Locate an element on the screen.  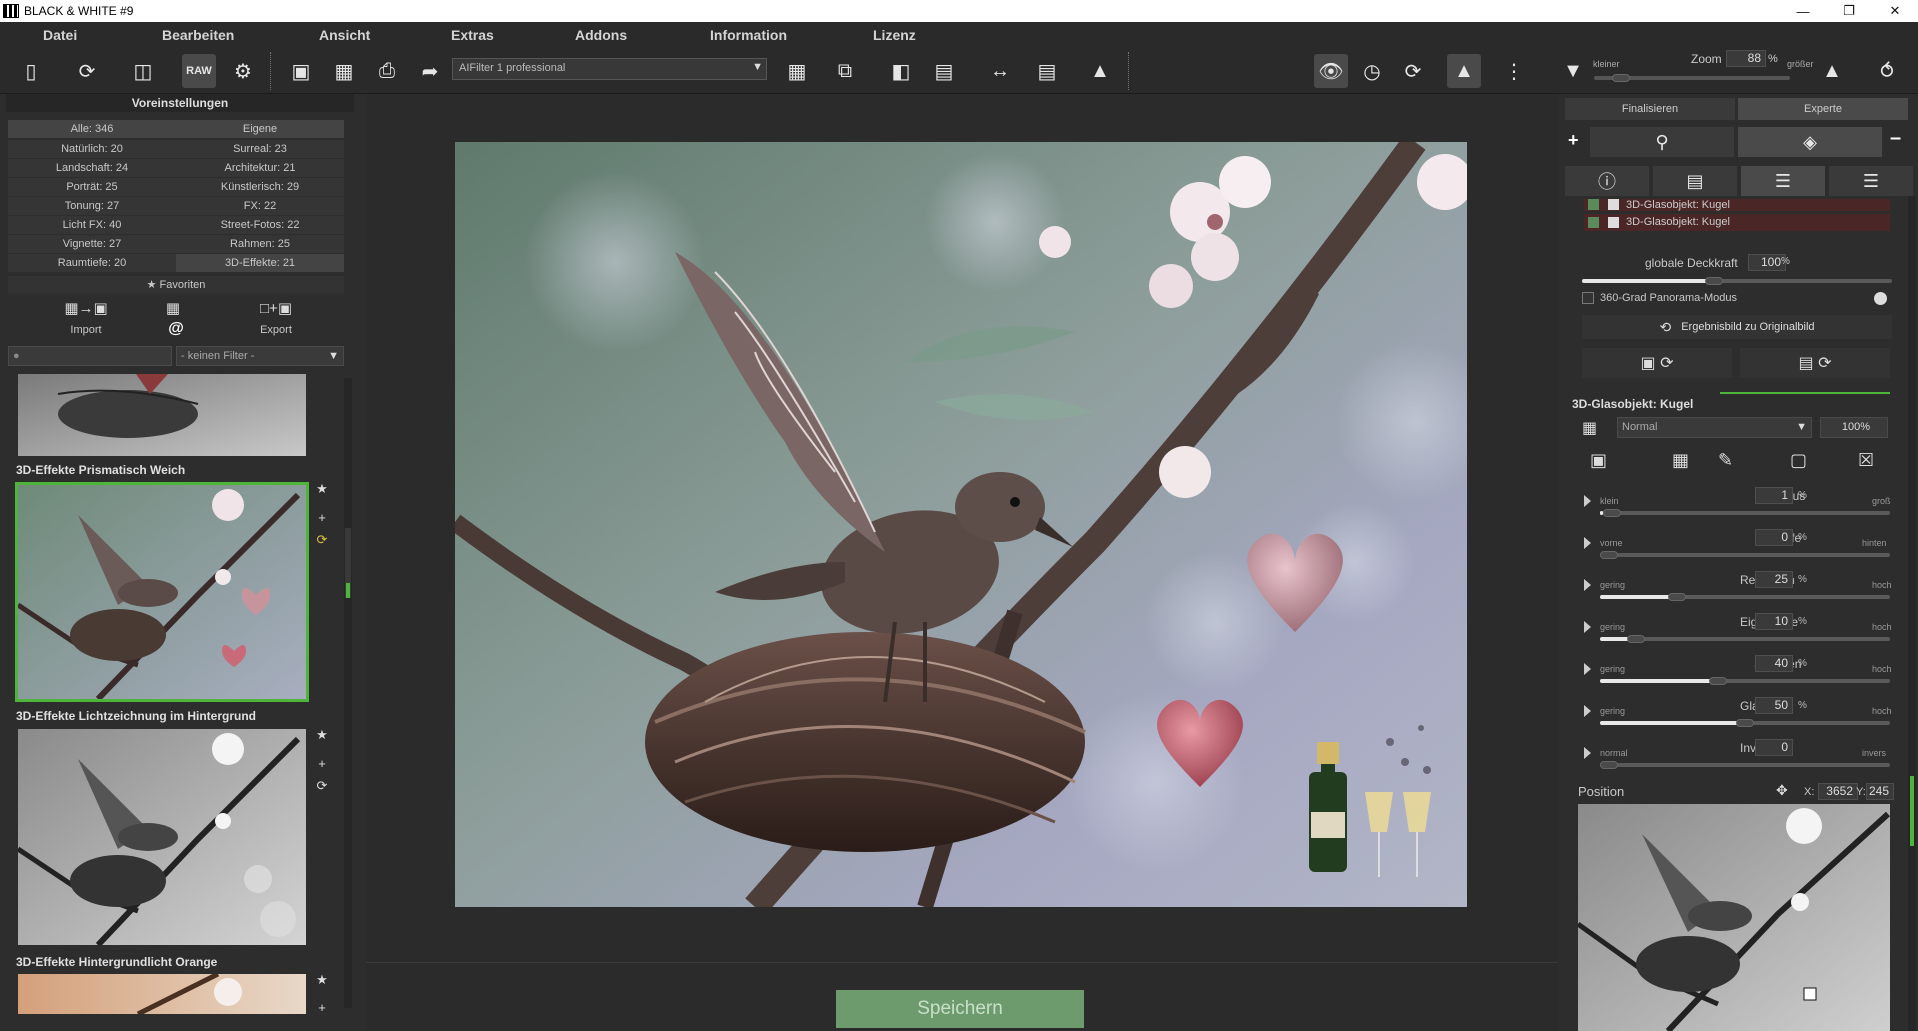
category-natuerlich: Natürlich: 20 is located at coordinates (92, 149).